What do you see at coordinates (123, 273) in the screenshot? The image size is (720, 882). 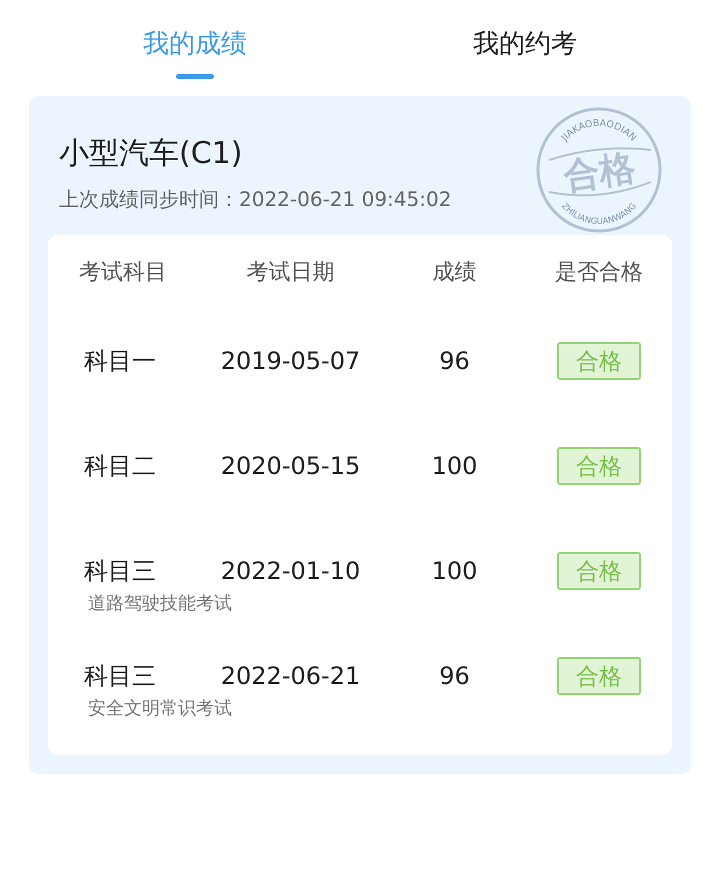 I see `column-header: 考试科目` at bounding box center [123, 273].